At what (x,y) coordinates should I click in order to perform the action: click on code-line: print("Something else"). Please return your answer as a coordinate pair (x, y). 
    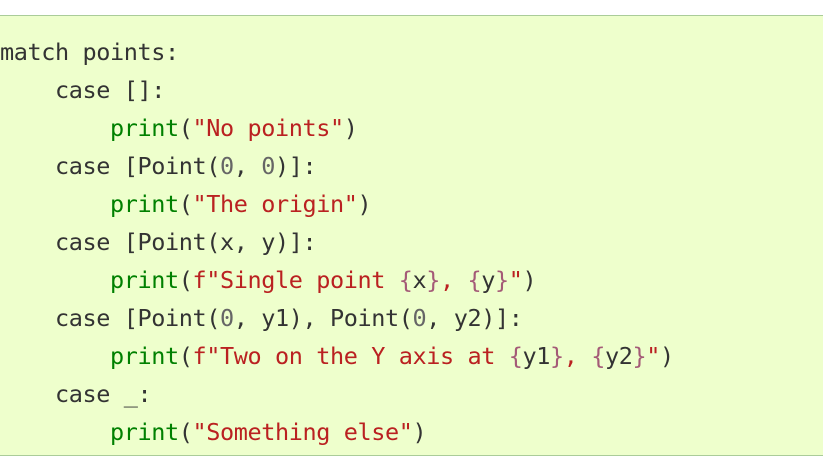
    Looking at the image, I should click on (411, 432).